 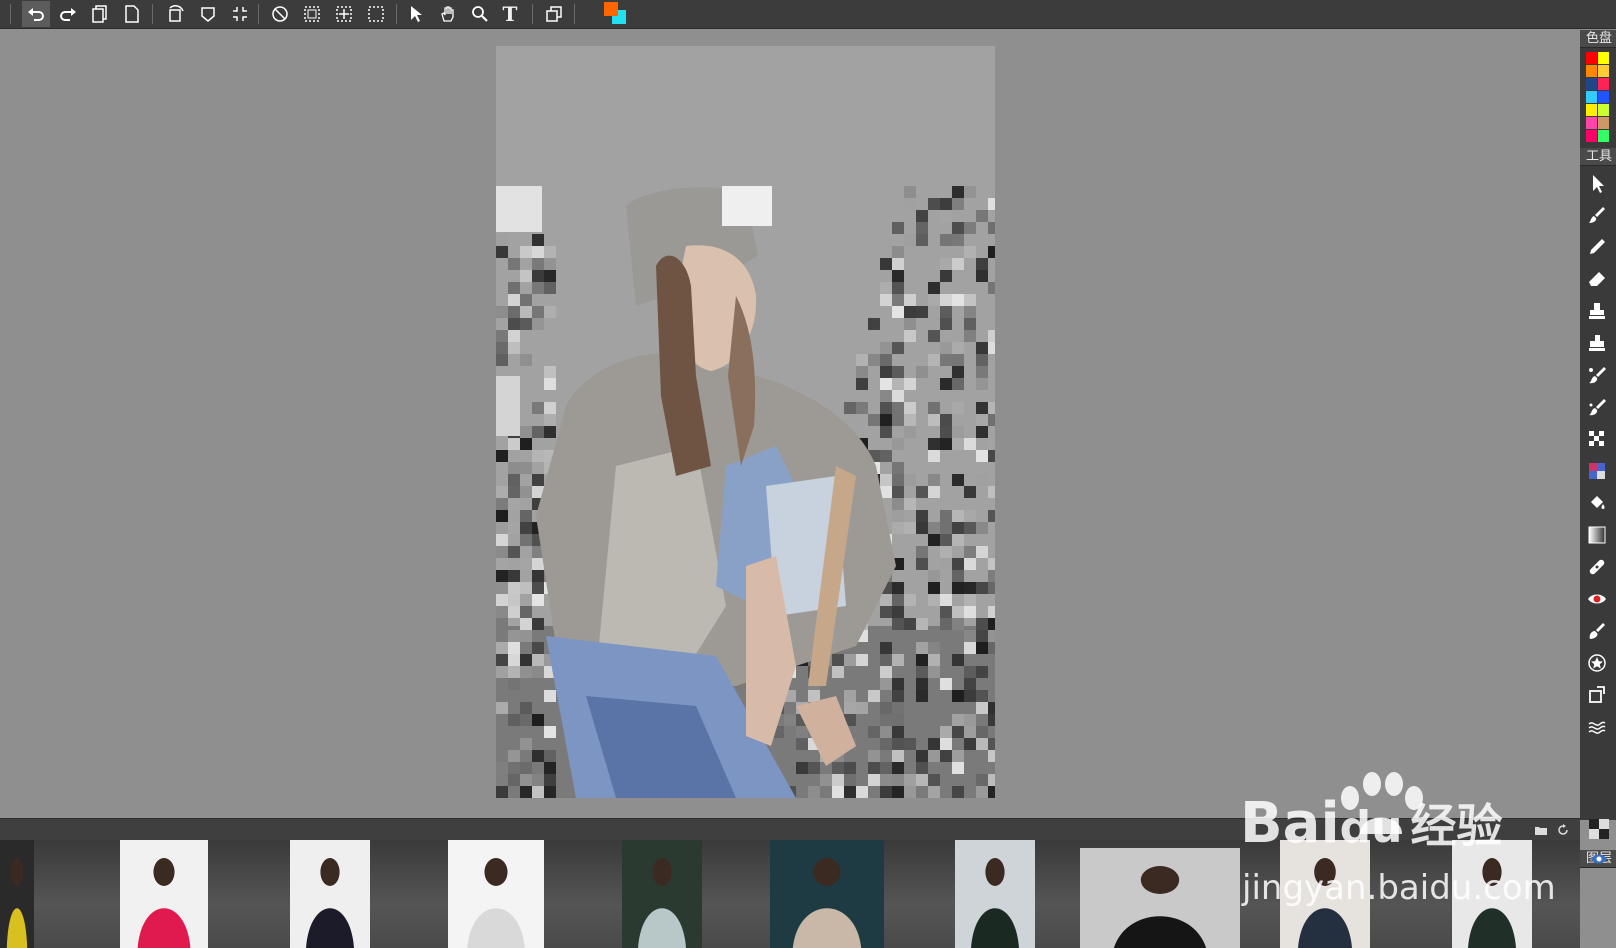 I want to click on crop-icon, so click(x=1597, y=694).